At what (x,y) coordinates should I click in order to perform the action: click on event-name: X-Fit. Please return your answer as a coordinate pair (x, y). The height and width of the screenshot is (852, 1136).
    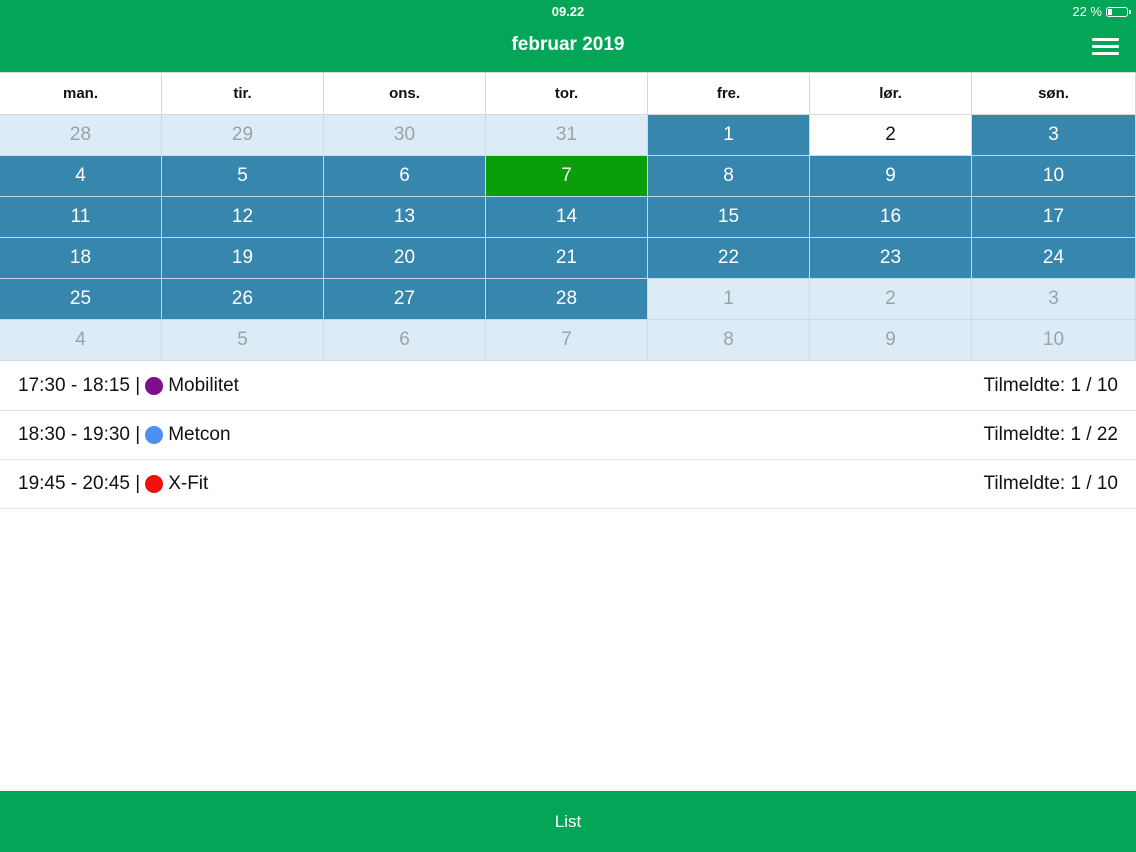
    Looking at the image, I should click on (188, 483).